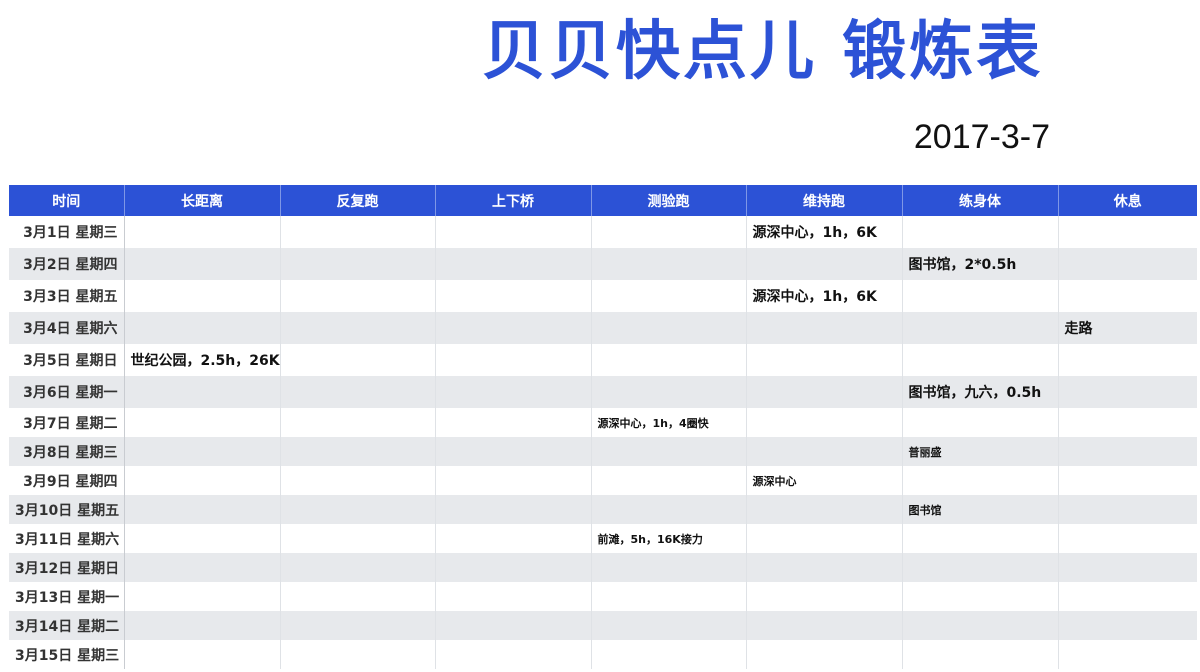 Image resolution: width=1200 pixels, height=672 pixels. I want to click on date-cell: 3月12日 星期日, so click(67, 567).